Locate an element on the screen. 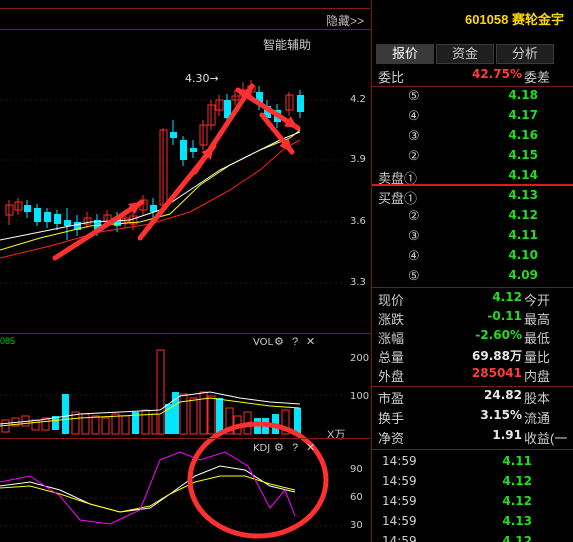  quote-tabs: 报价 资金 分析 is located at coordinates (474, 54).